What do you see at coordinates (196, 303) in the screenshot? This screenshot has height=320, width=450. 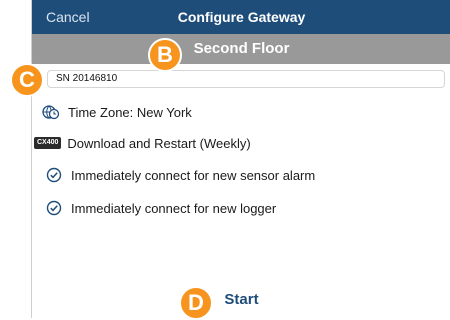 I see `callout-d-marker: D` at bounding box center [196, 303].